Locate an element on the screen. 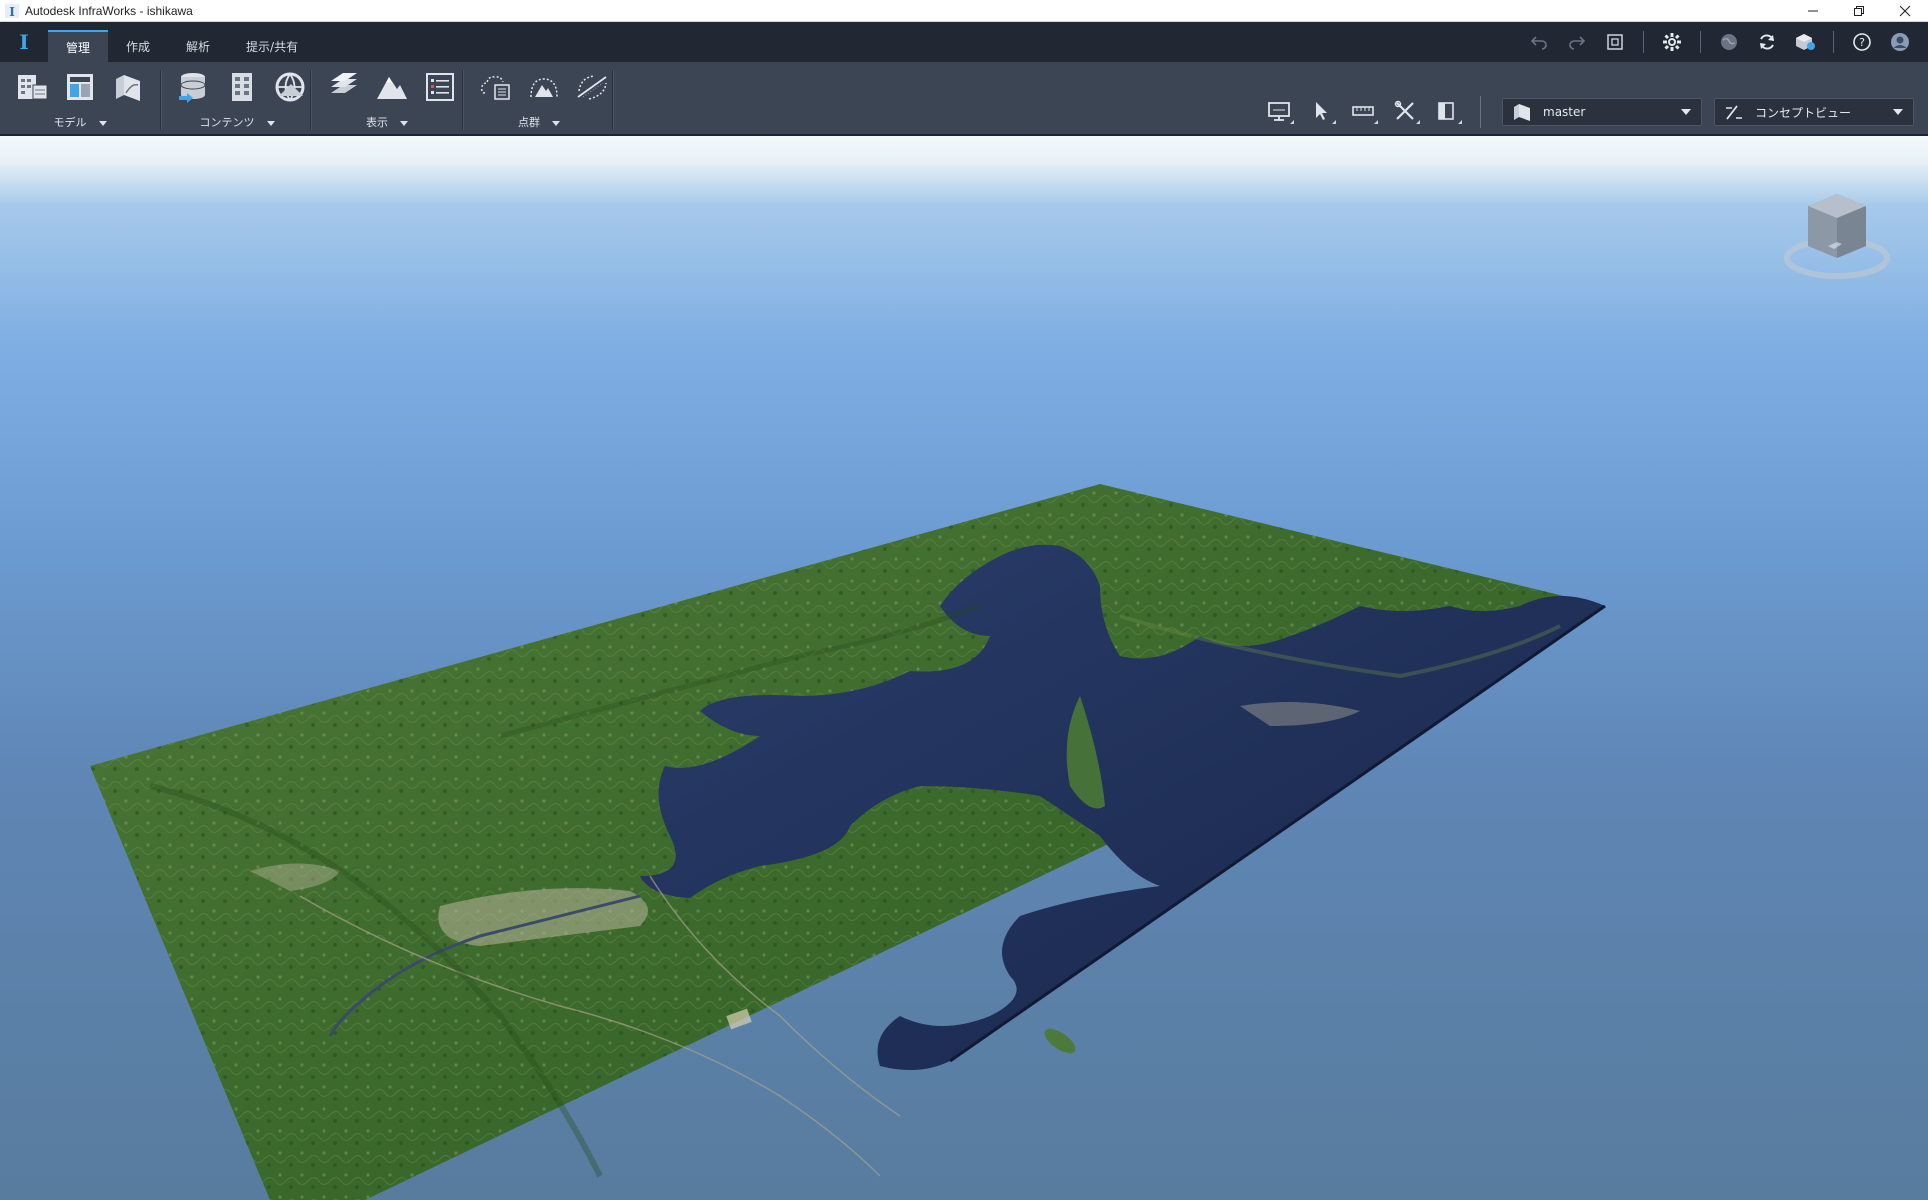 Image resolution: width=1928 pixels, height=1200 pixels. layers-icon is located at coordinates (344, 87).